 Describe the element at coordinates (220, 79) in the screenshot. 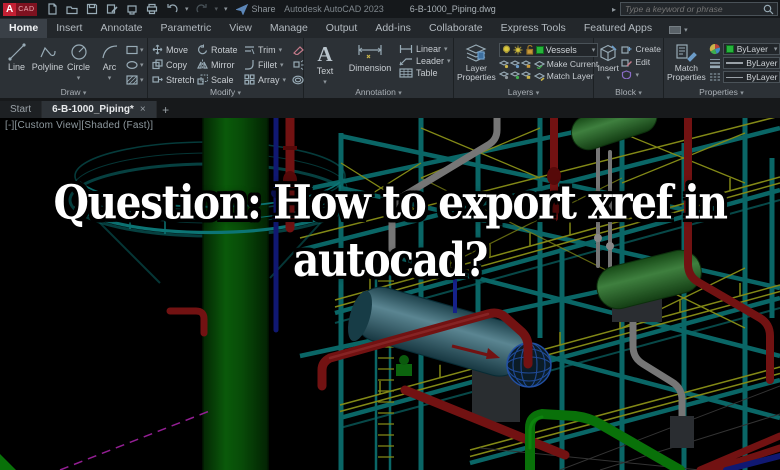

I see `scale-tool: Scale` at that location.